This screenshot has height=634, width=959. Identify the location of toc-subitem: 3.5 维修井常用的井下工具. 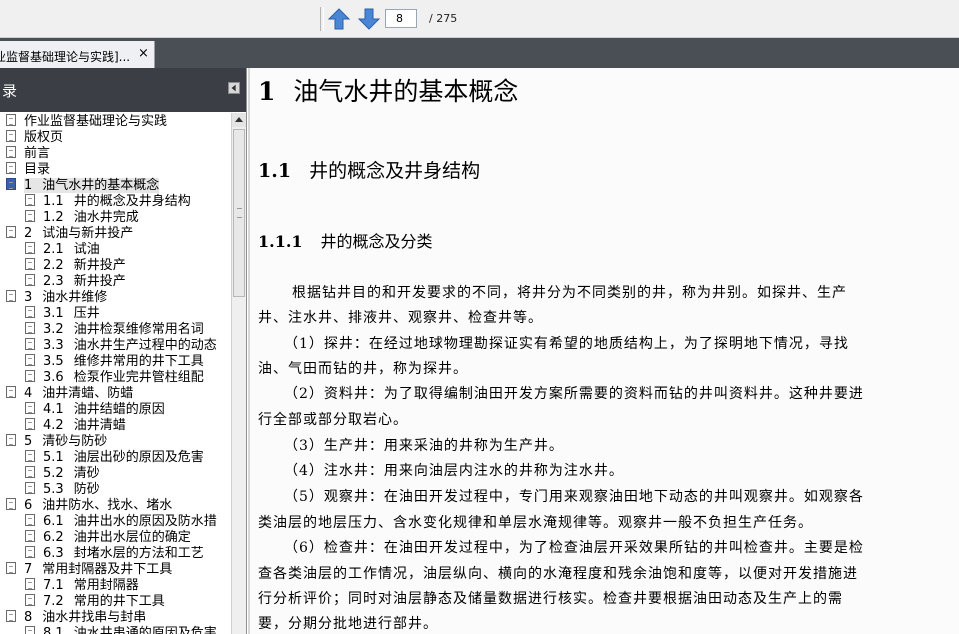
(114, 362).